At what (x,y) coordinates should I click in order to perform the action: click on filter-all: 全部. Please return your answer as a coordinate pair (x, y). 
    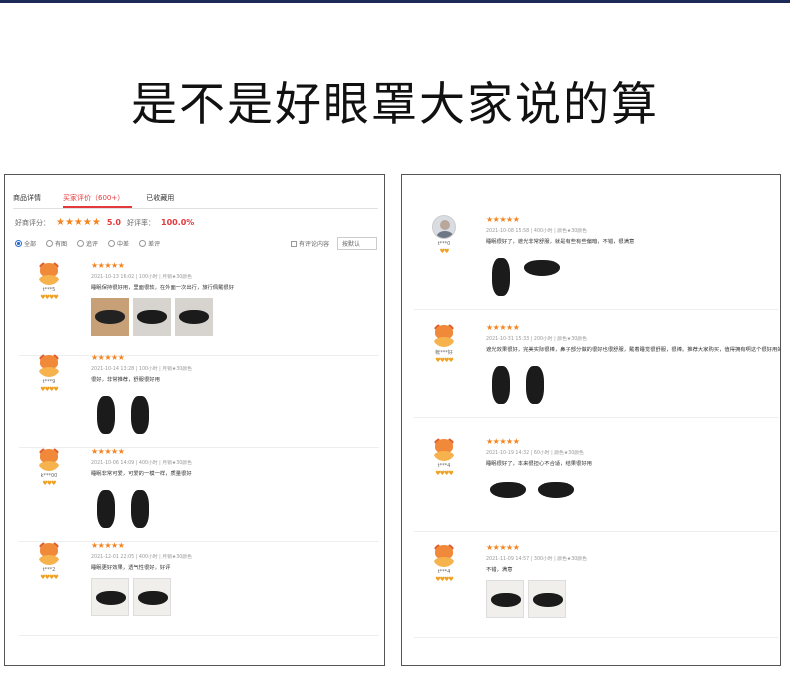
    Looking at the image, I should click on (25, 243).